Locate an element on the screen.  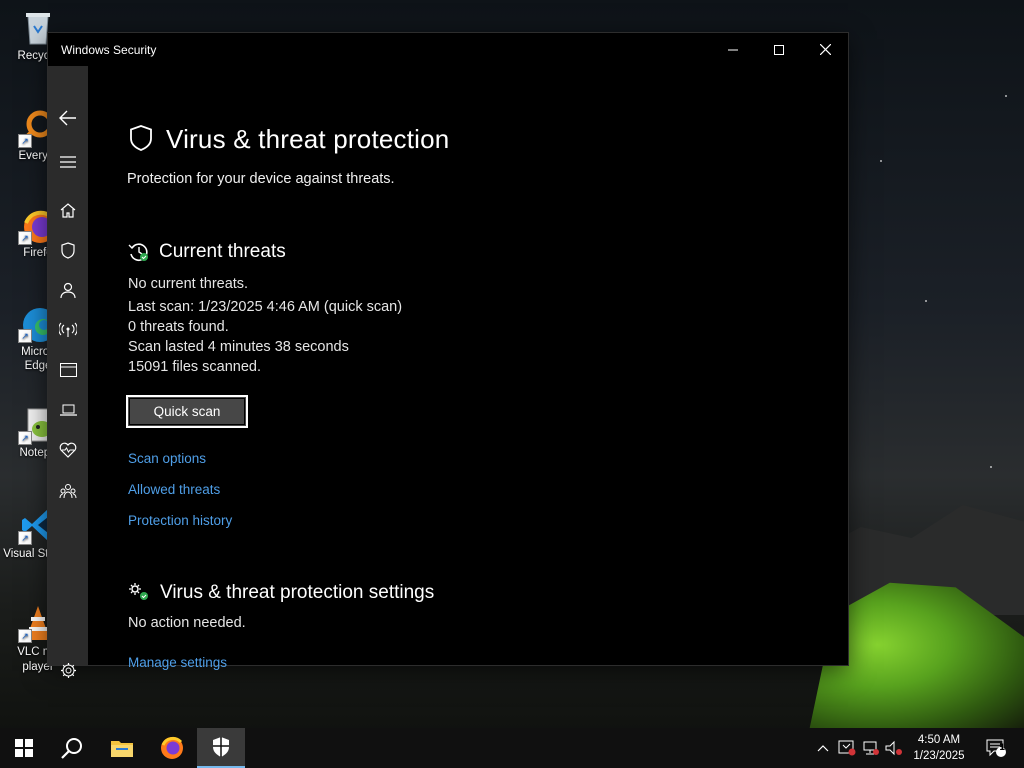
maximize-button is located at coordinates (779, 49).